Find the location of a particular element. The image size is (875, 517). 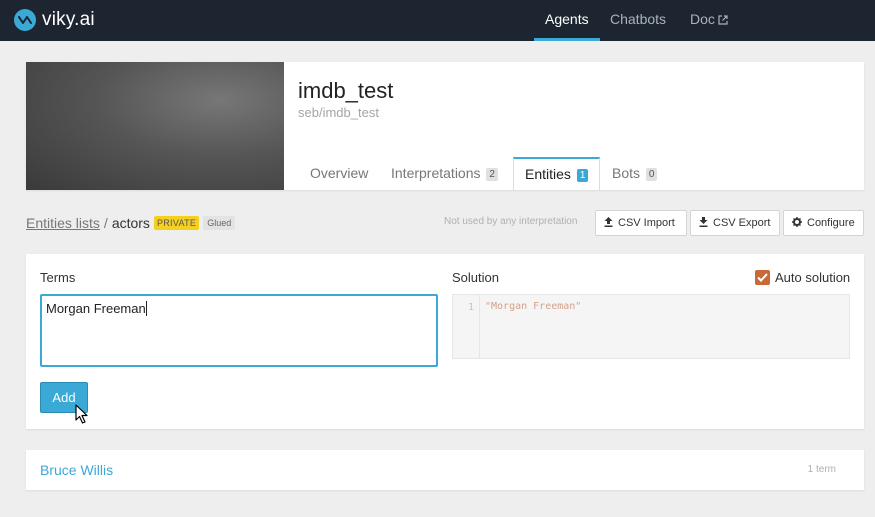

nav-chatbots: Chatbots is located at coordinates (638, 20).